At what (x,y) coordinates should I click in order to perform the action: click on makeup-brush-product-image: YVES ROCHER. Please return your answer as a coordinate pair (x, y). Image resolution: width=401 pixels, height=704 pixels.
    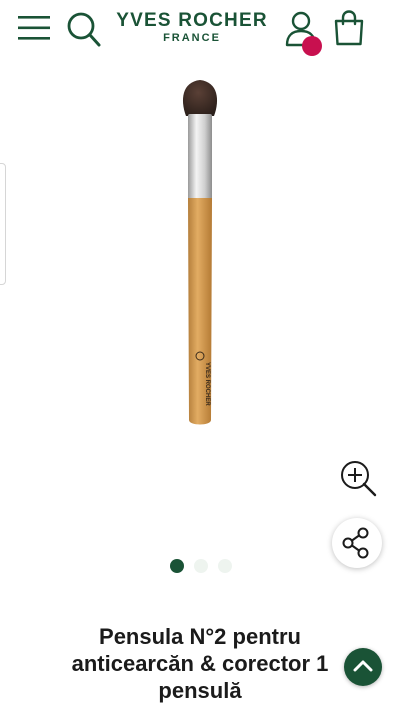
    Looking at the image, I should click on (200, 256).